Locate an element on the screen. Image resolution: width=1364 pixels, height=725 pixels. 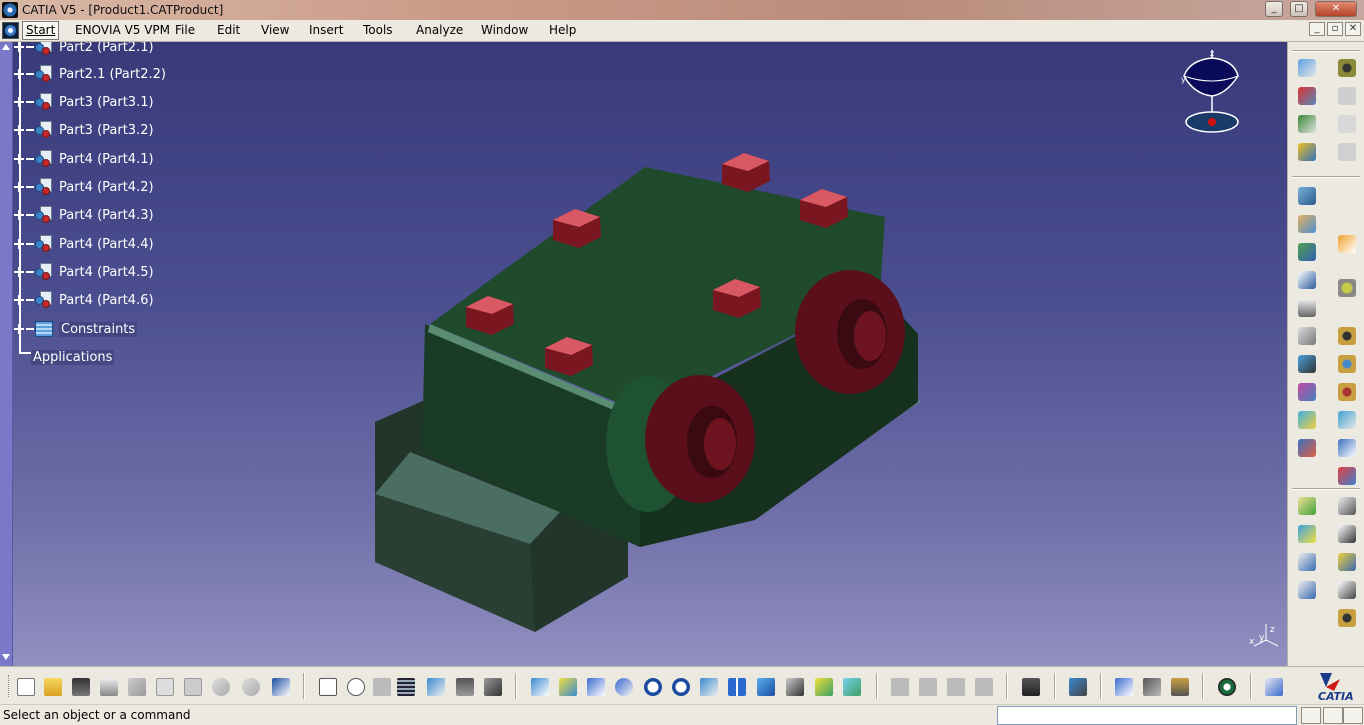
gear-icon is located at coordinates (1347, 68).